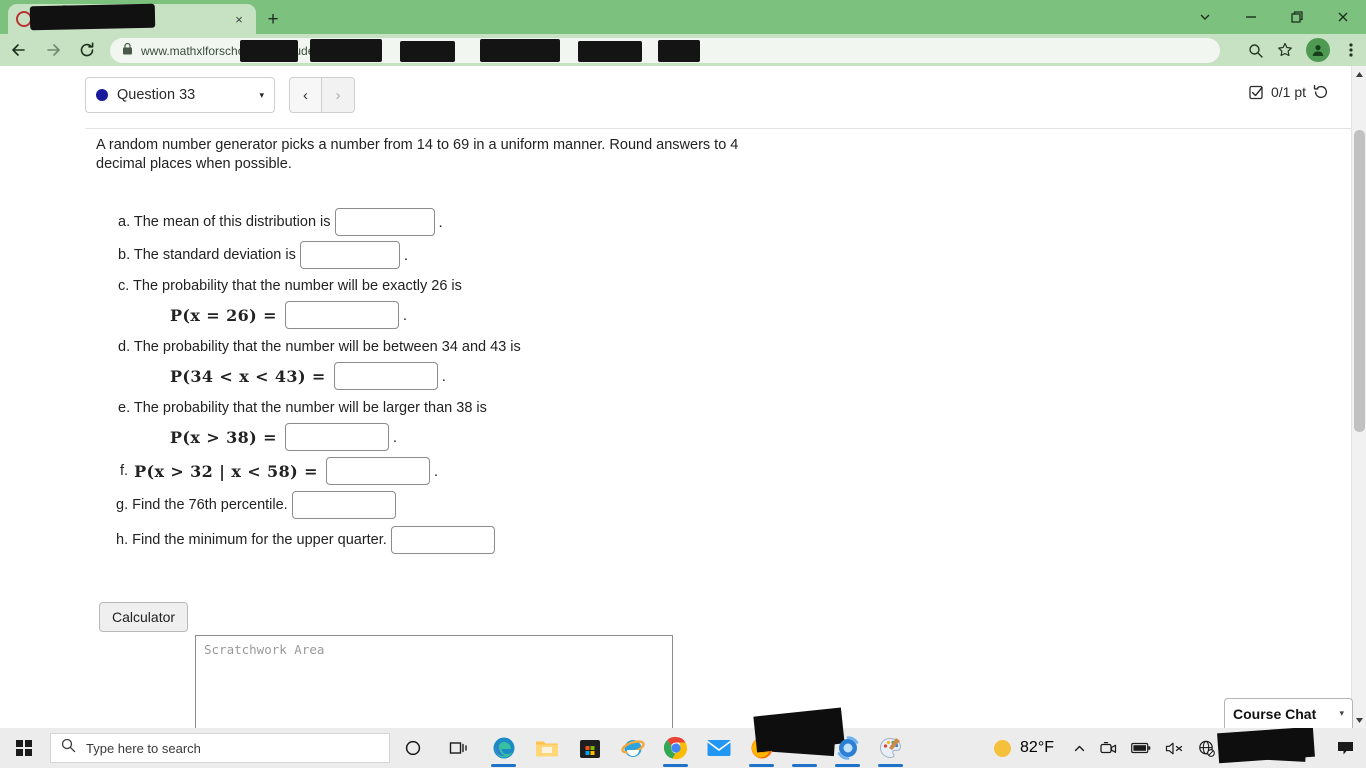  I want to click on back-button-icon, so click(19, 50).